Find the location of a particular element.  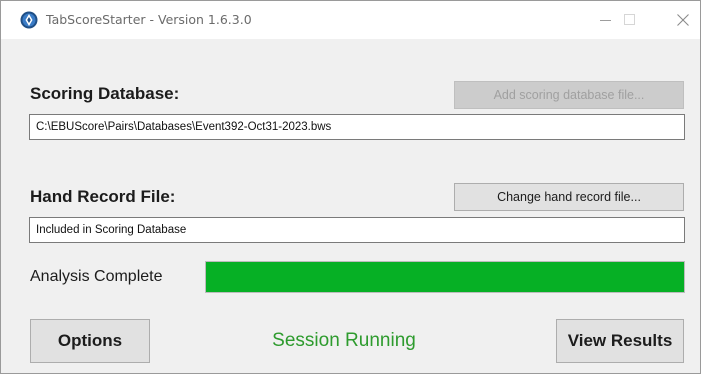

scoring-database-label: Scoring Database: is located at coordinates (105, 93).